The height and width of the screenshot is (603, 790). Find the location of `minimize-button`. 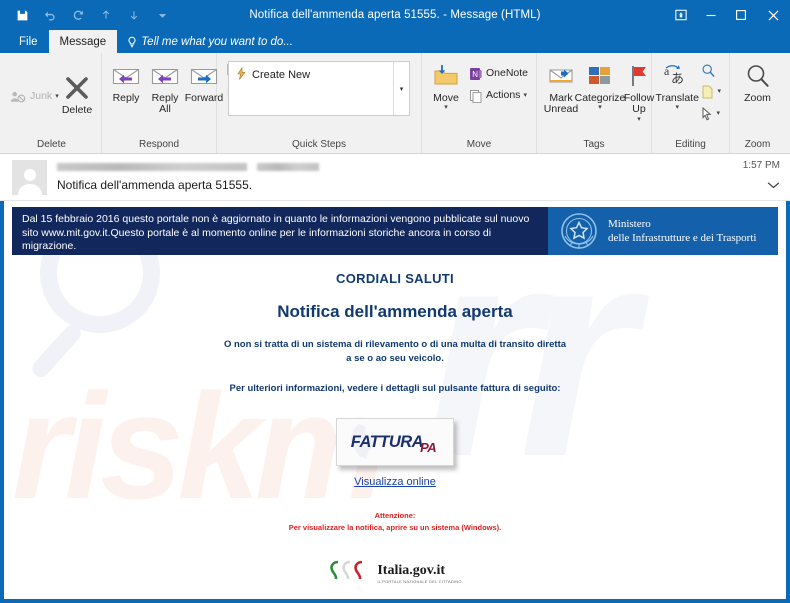

minimize-button is located at coordinates (711, 15).